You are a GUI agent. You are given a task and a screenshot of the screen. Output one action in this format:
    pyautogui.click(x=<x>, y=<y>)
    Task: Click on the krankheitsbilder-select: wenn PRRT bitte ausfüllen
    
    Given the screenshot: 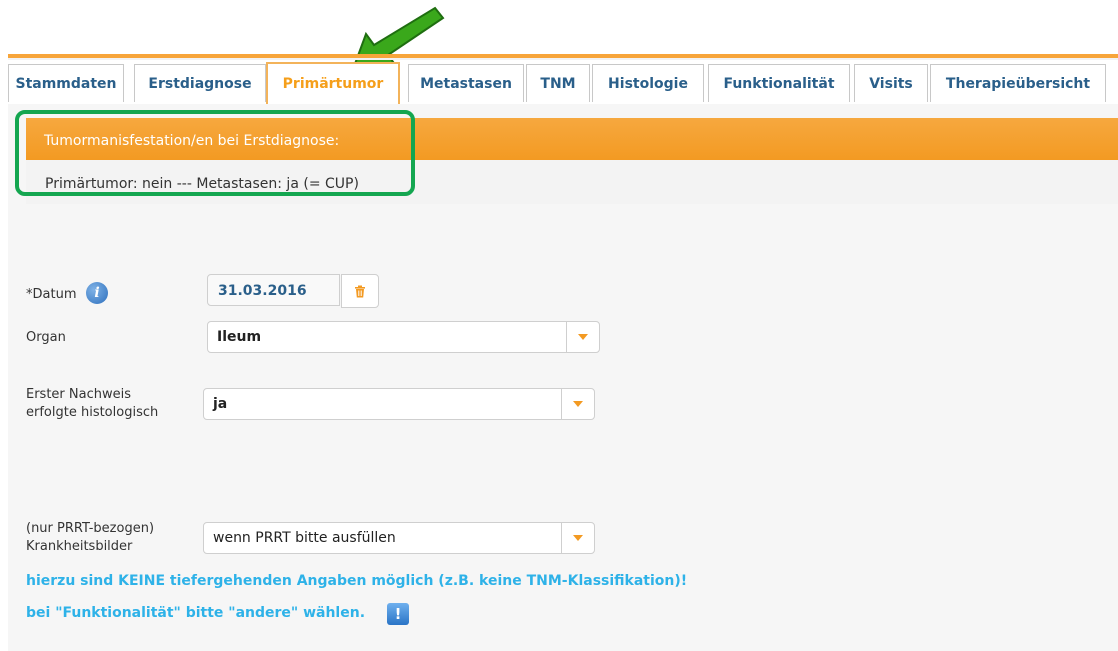 What is the action you would take?
    pyautogui.click(x=399, y=538)
    